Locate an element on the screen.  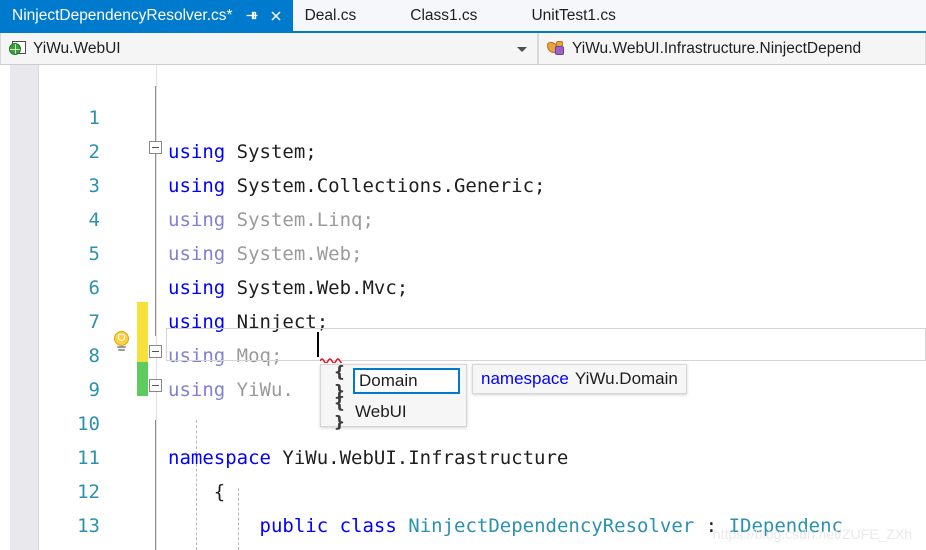
tab-label: Deal.cs is located at coordinates (330, 15).